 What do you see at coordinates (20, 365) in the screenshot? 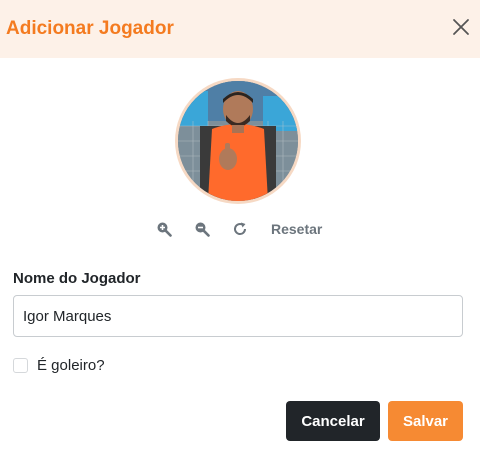
I see `goalkeeper-checkbox` at bounding box center [20, 365].